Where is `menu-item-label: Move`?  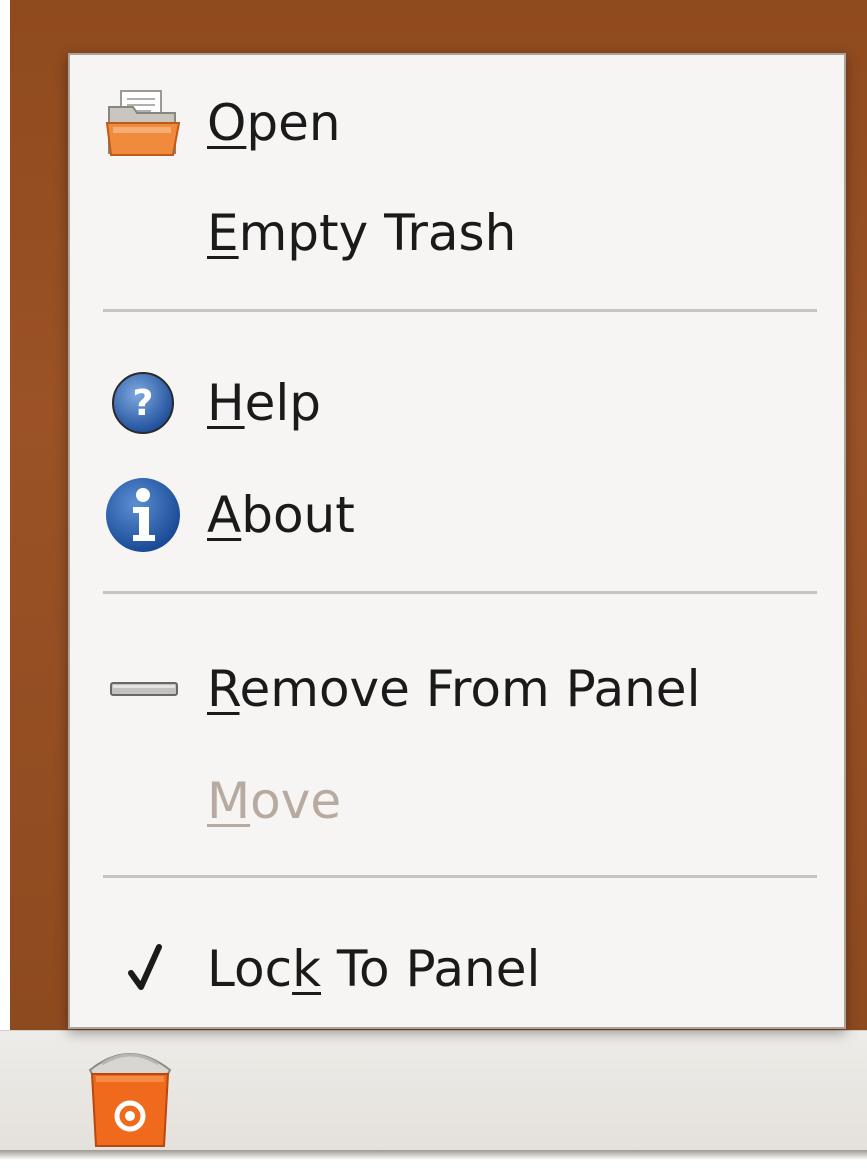
menu-item-label: Move is located at coordinates (274, 801).